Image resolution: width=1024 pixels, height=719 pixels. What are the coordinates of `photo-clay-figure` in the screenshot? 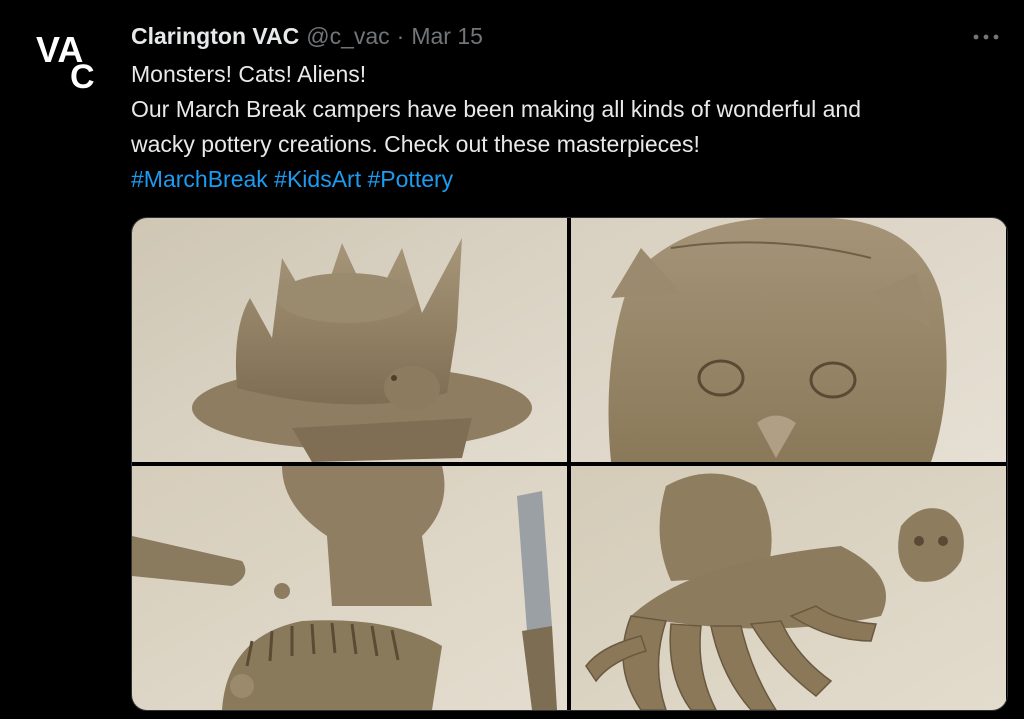 It's located at (349, 588).